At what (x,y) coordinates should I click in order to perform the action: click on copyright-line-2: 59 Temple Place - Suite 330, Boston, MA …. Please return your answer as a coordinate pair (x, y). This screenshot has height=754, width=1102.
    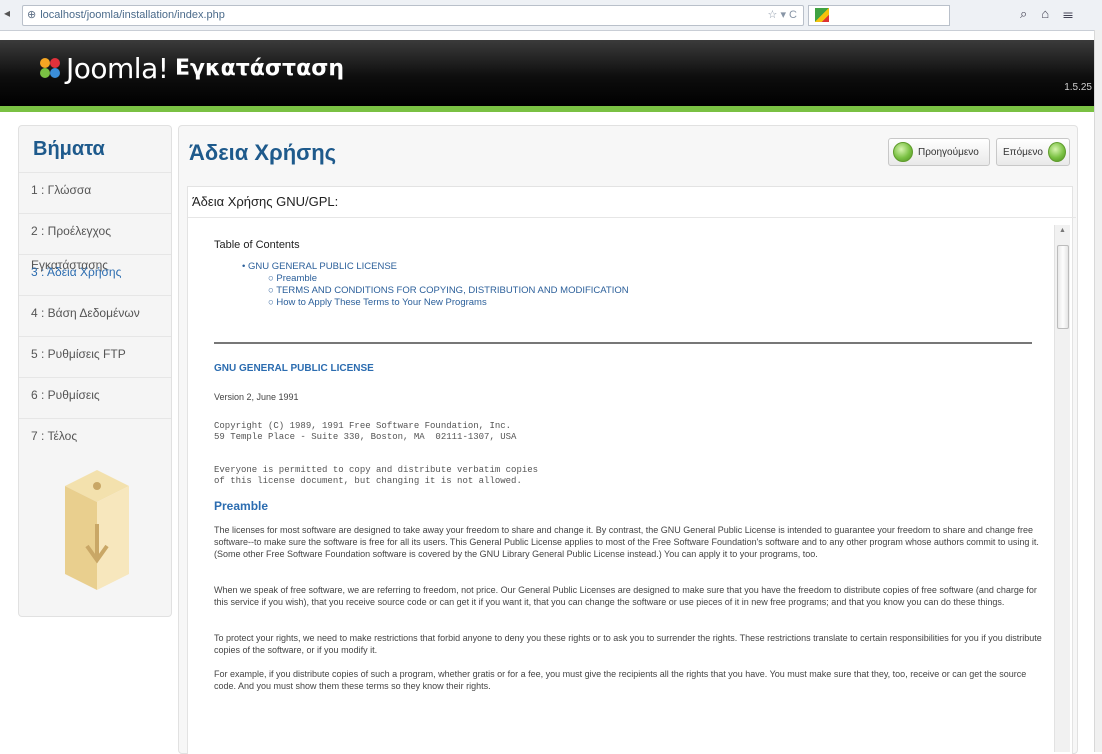
    Looking at the image, I should click on (365, 437).